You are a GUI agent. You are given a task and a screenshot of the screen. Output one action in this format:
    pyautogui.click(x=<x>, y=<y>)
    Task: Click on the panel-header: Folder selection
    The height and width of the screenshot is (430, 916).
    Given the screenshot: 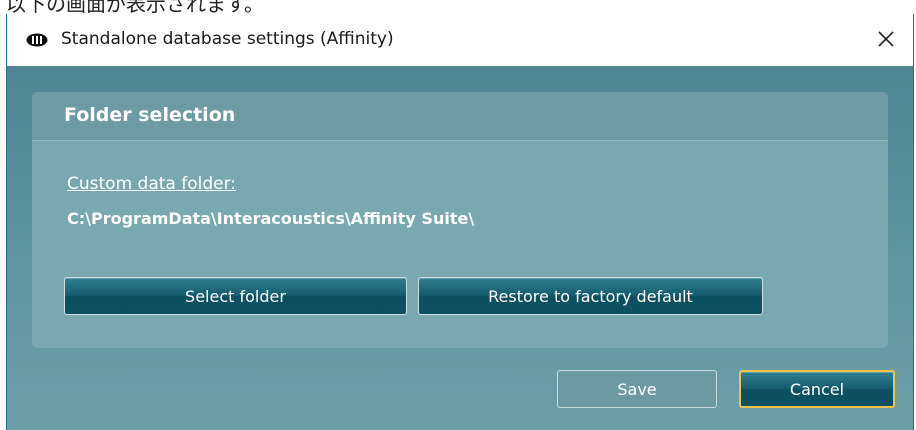 What is the action you would take?
    pyautogui.click(x=460, y=116)
    